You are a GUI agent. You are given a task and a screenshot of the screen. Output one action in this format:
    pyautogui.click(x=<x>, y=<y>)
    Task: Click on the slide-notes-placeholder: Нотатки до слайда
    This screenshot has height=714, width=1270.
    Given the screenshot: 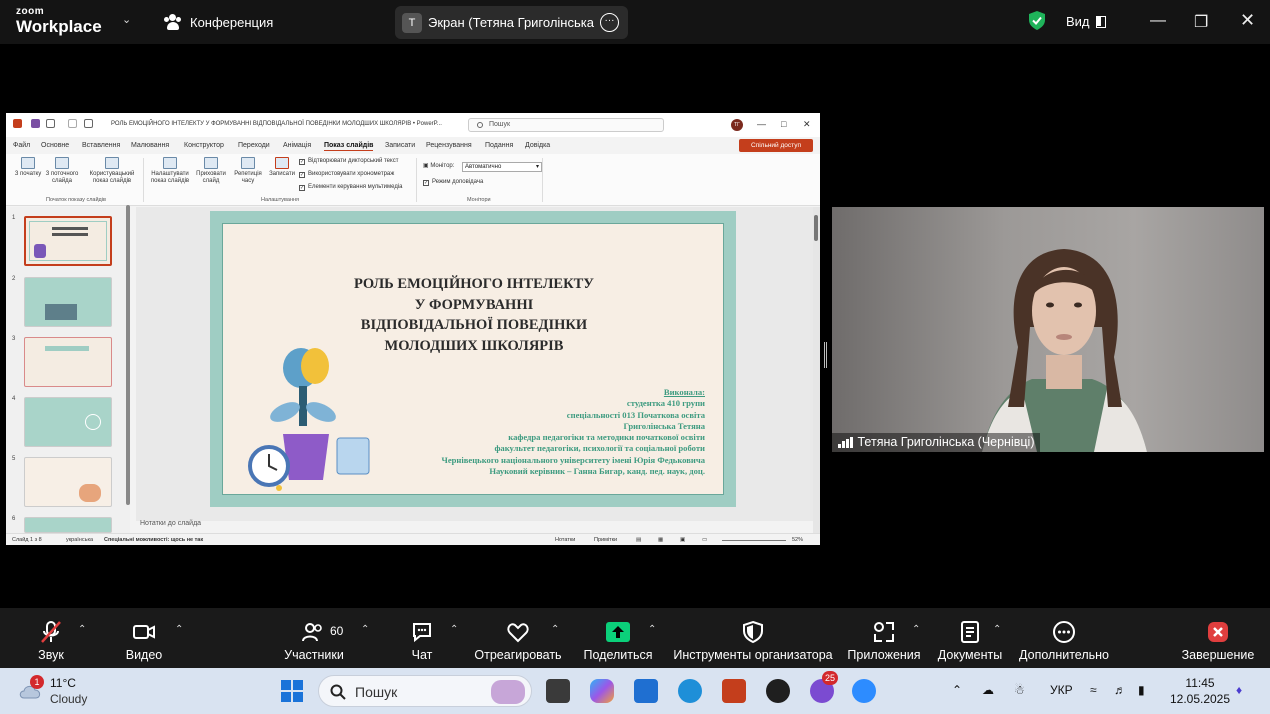 What is the action you would take?
    pyautogui.click(x=170, y=523)
    